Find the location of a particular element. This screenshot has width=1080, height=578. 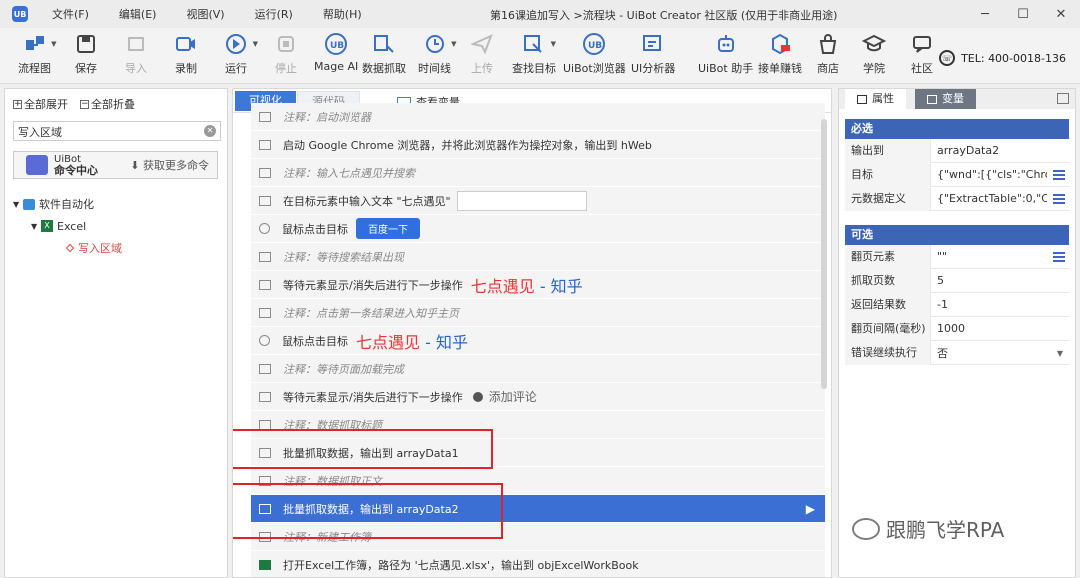

close-button: ✕ is located at coordinates (1061, 14).